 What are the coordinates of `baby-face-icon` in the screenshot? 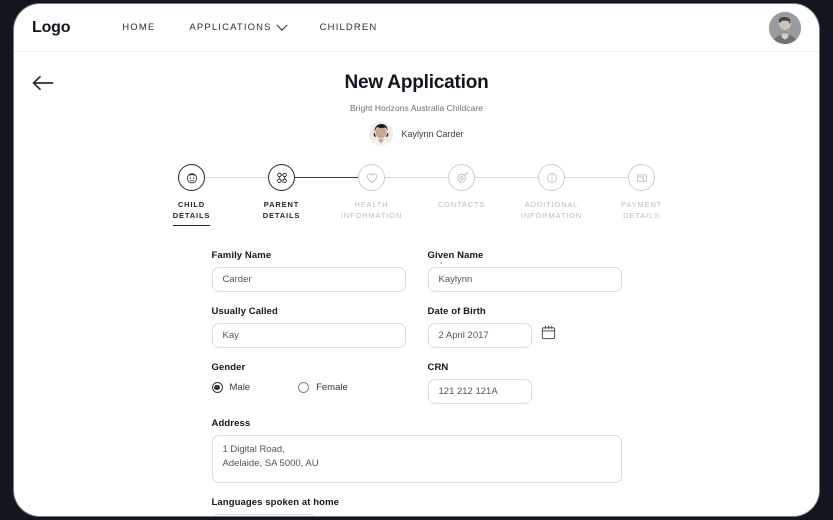 It's located at (191, 177).